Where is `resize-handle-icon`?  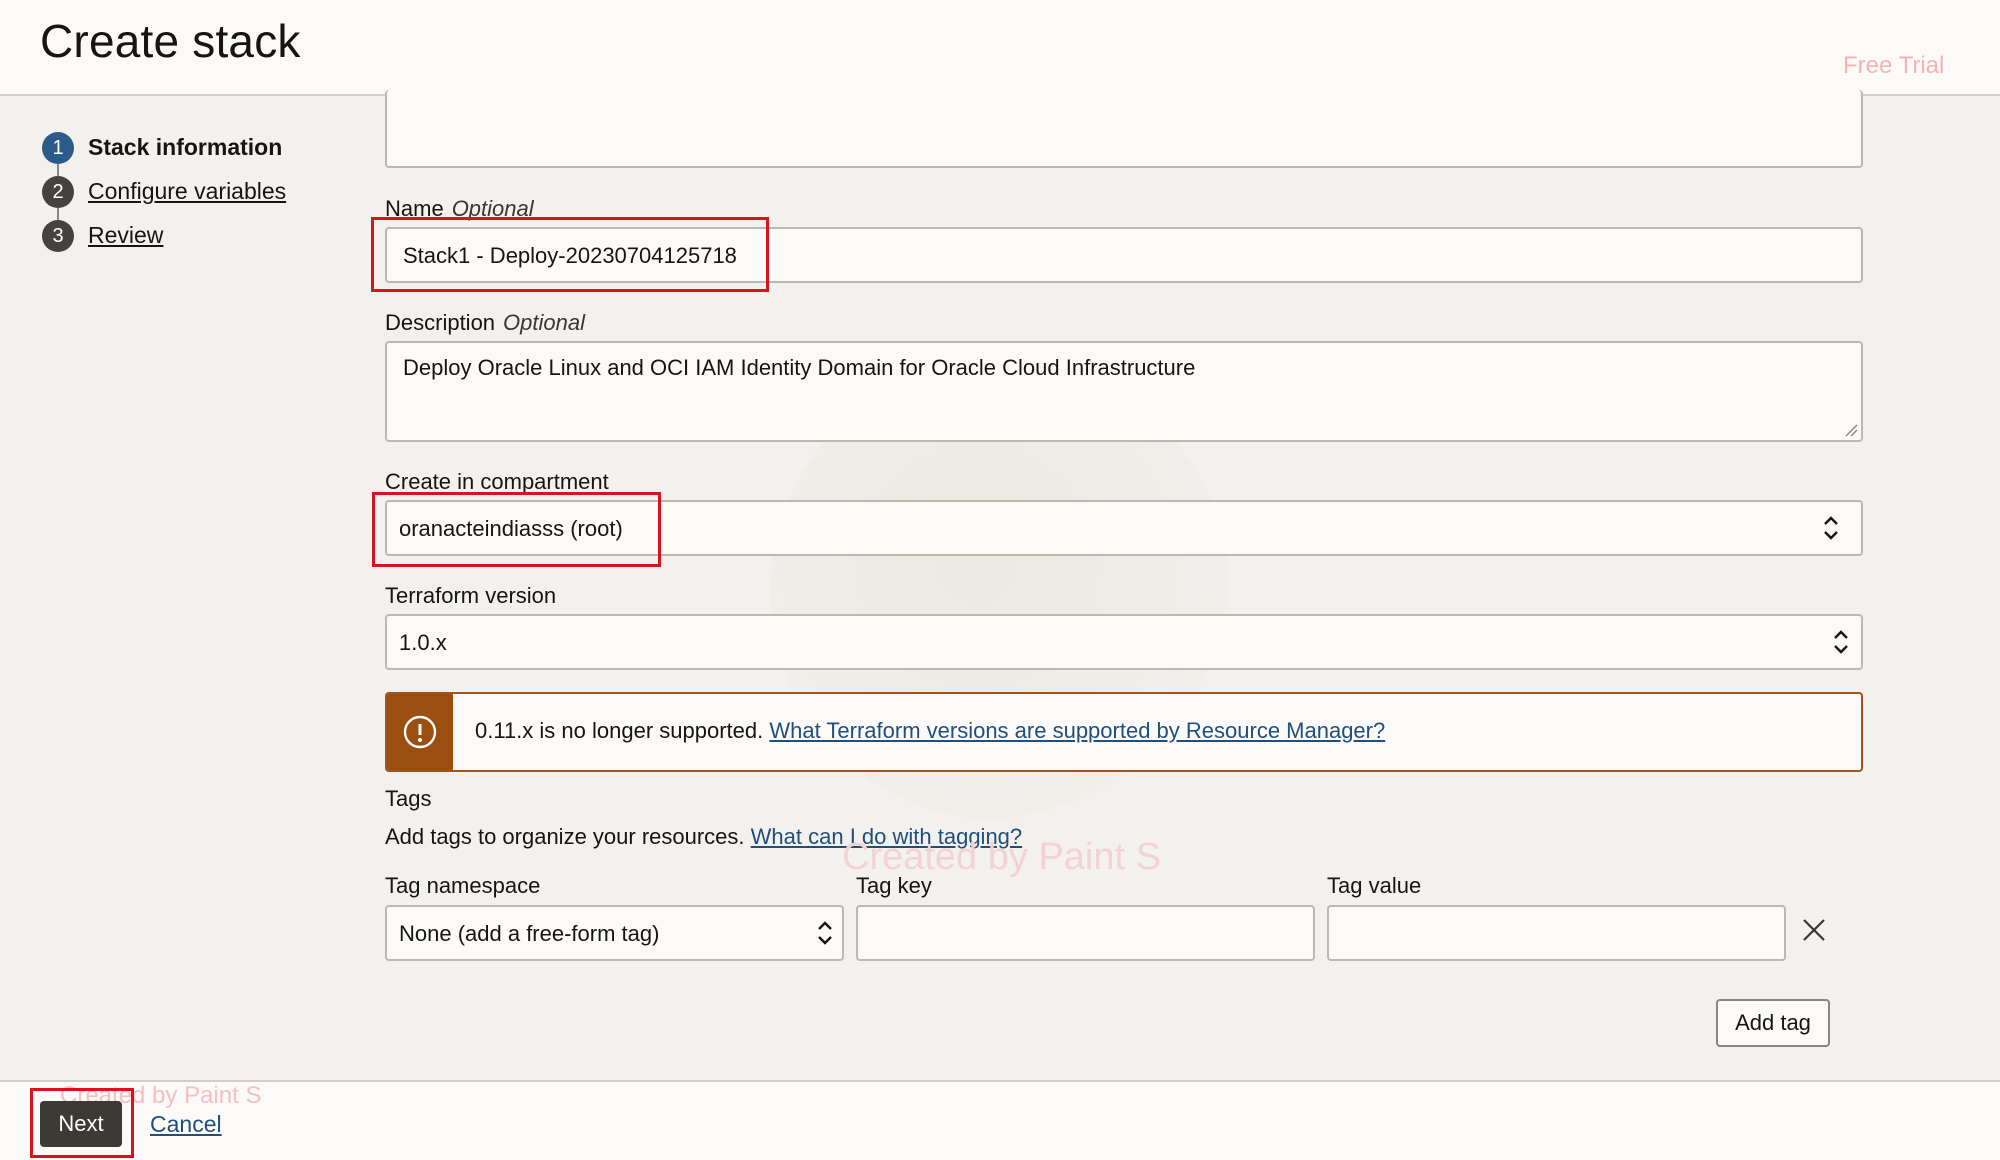 resize-handle-icon is located at coordinates (1851, 430).